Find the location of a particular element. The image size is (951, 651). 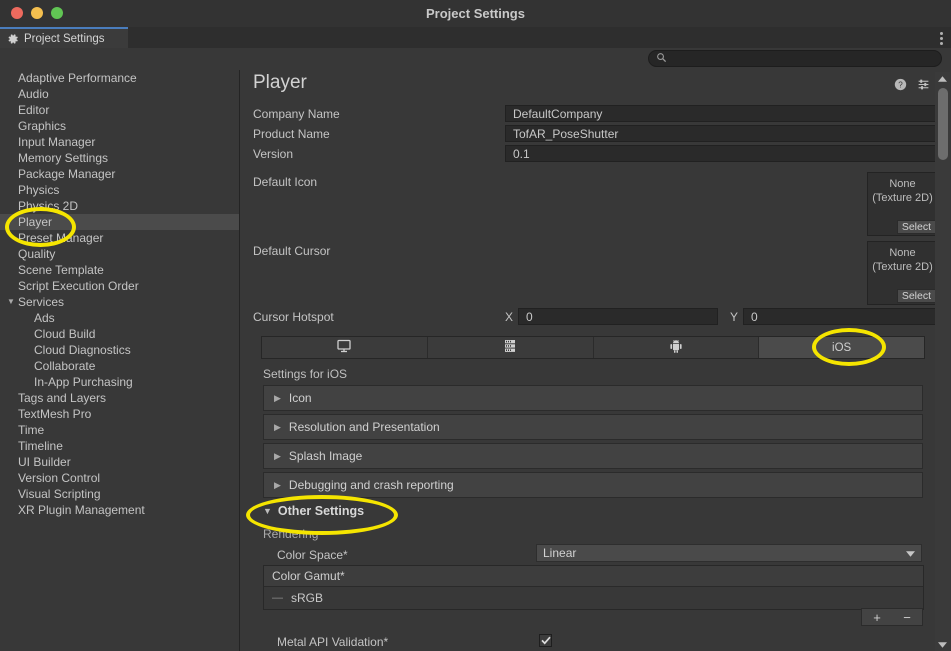

sidebar-item-input-manager: Input Manager is located at coordinates (119, 142).